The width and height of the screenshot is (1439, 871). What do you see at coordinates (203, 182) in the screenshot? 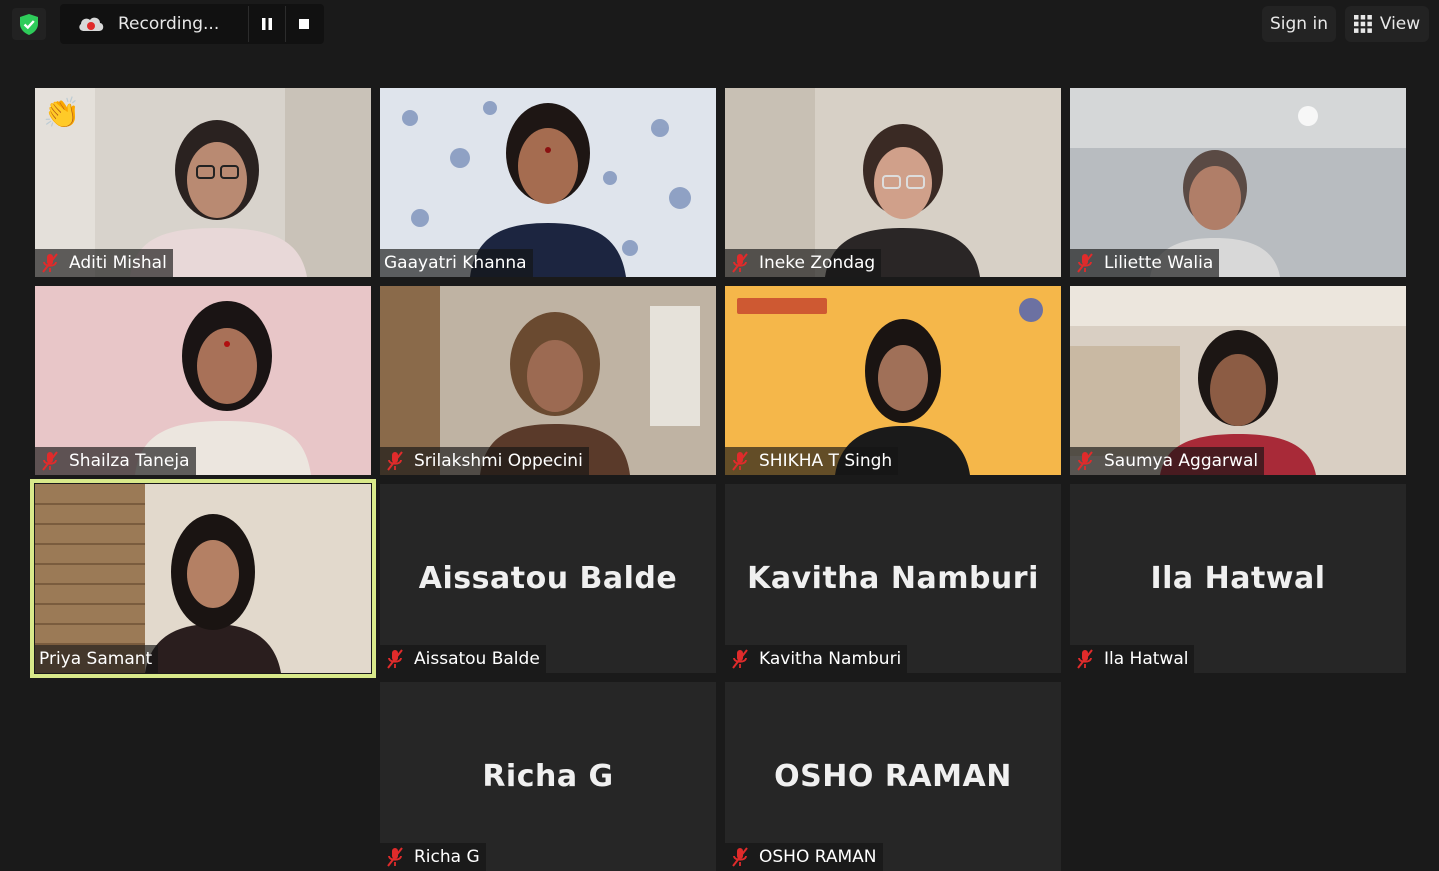
I see `participant-tile: 👏 Aditi Mishal` at bounding box center [203, 182].